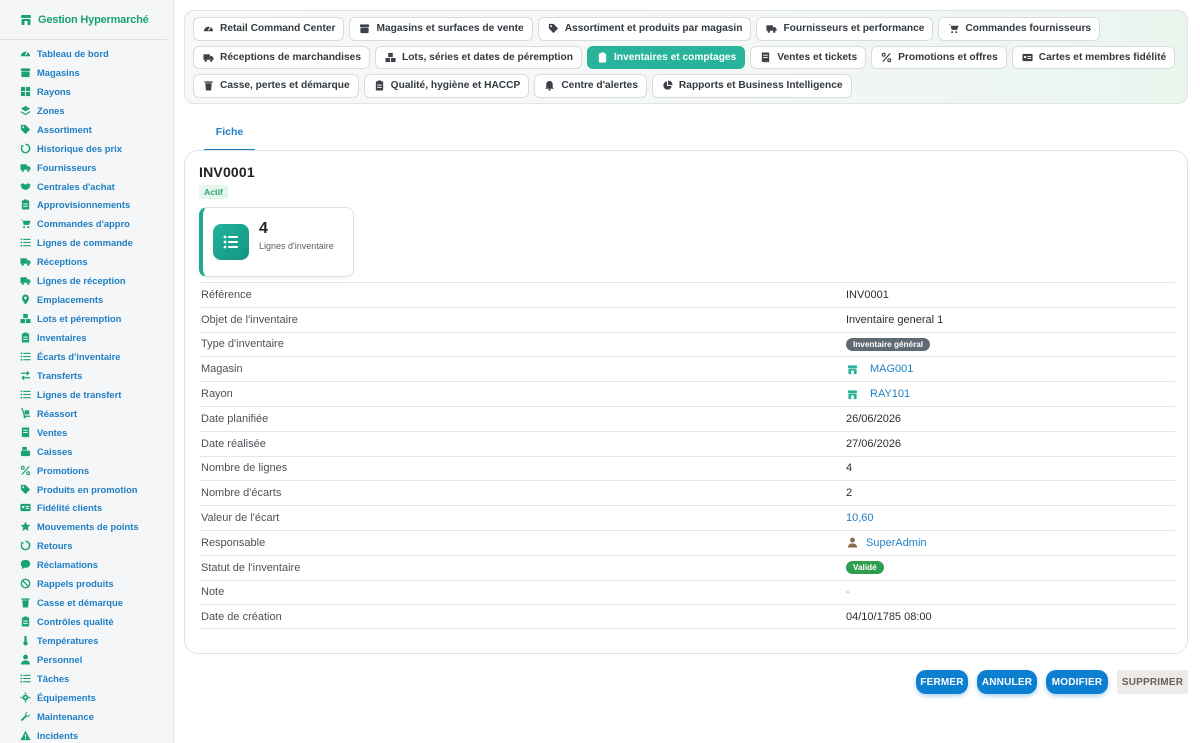 This screenshot has height=743, width=1200. What do you see at coordinates (86, 640) in the screenshot?
I see `sidebar-item: Températures` at bounding box center [86, 640].